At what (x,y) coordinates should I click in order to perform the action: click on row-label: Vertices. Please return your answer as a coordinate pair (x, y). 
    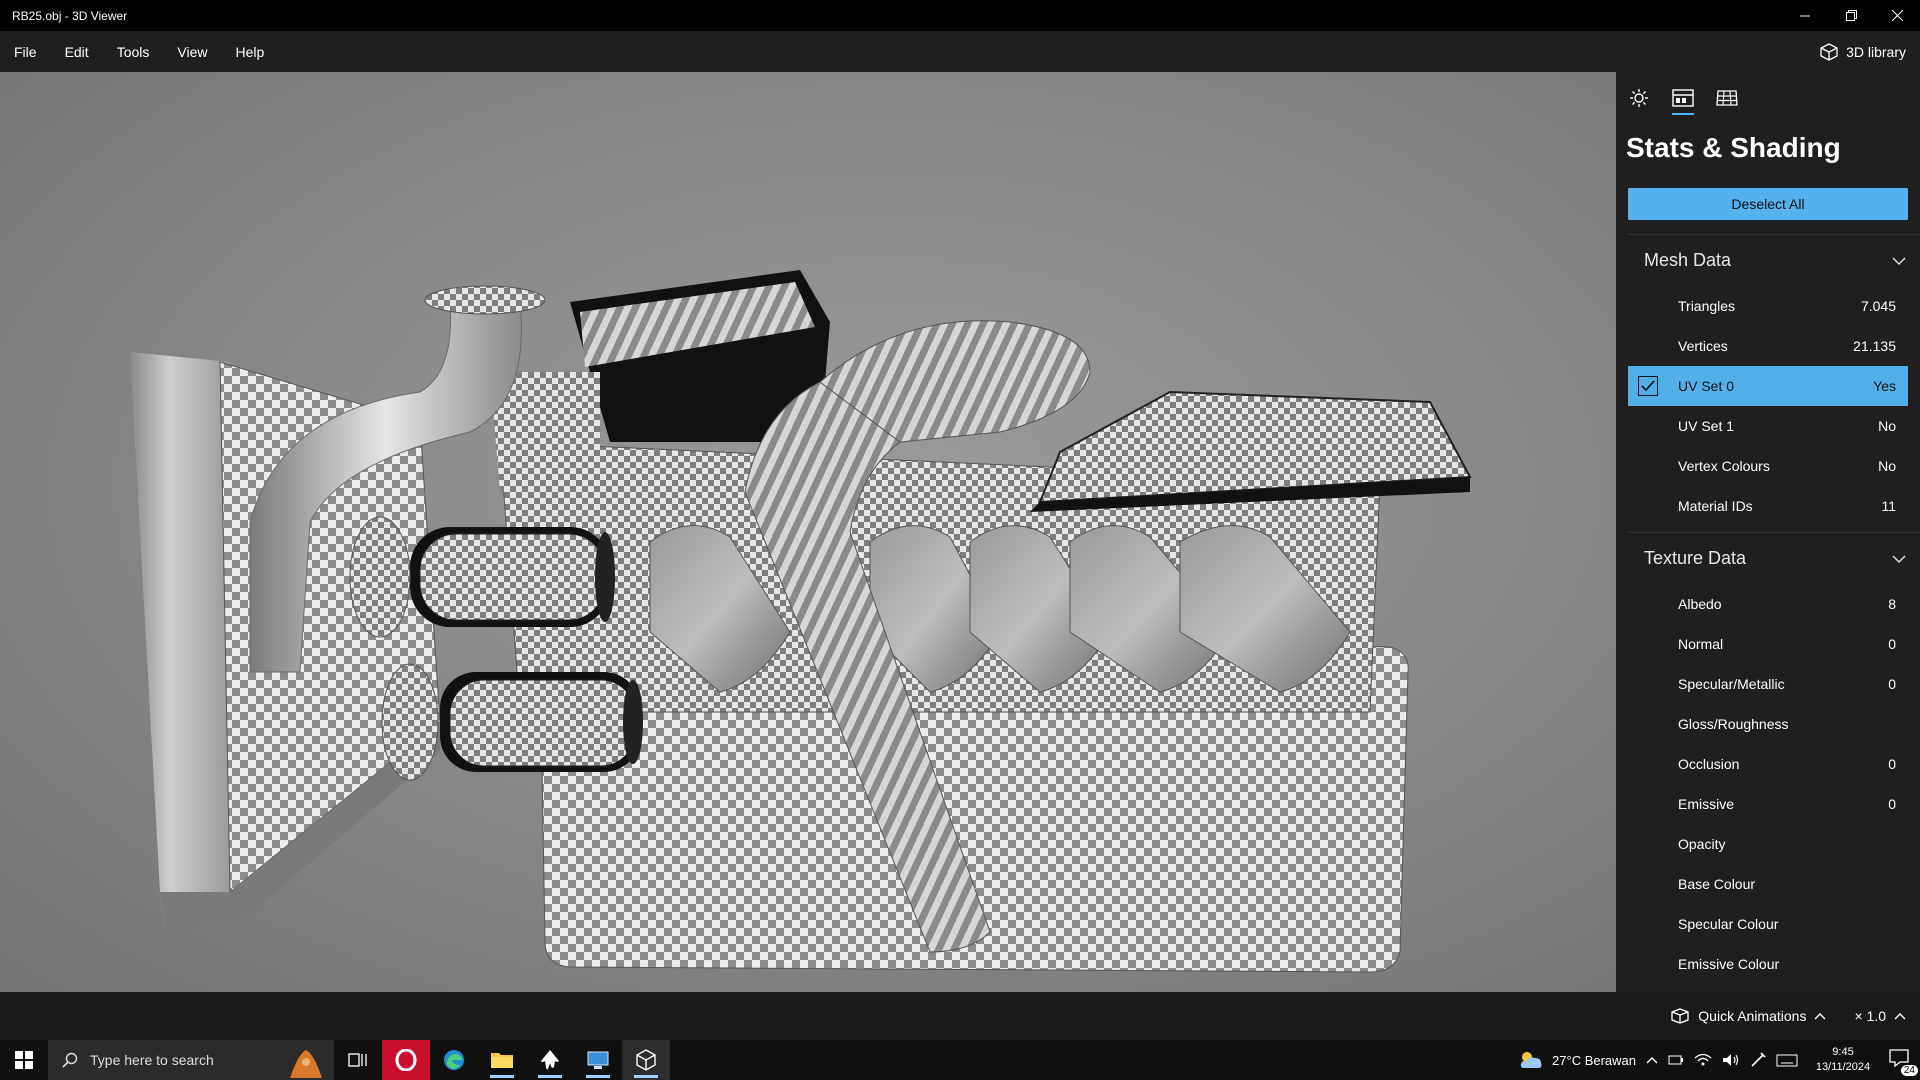
    Looking at the image, I should click on (1703, 346).